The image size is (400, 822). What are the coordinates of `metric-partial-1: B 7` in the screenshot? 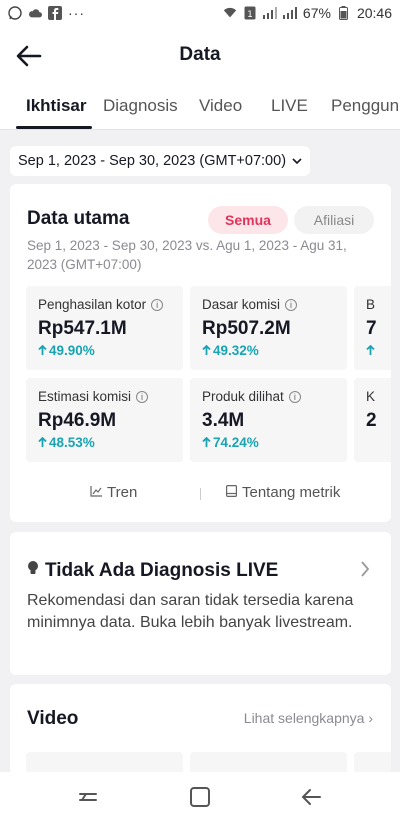 It's located at (372, 328).